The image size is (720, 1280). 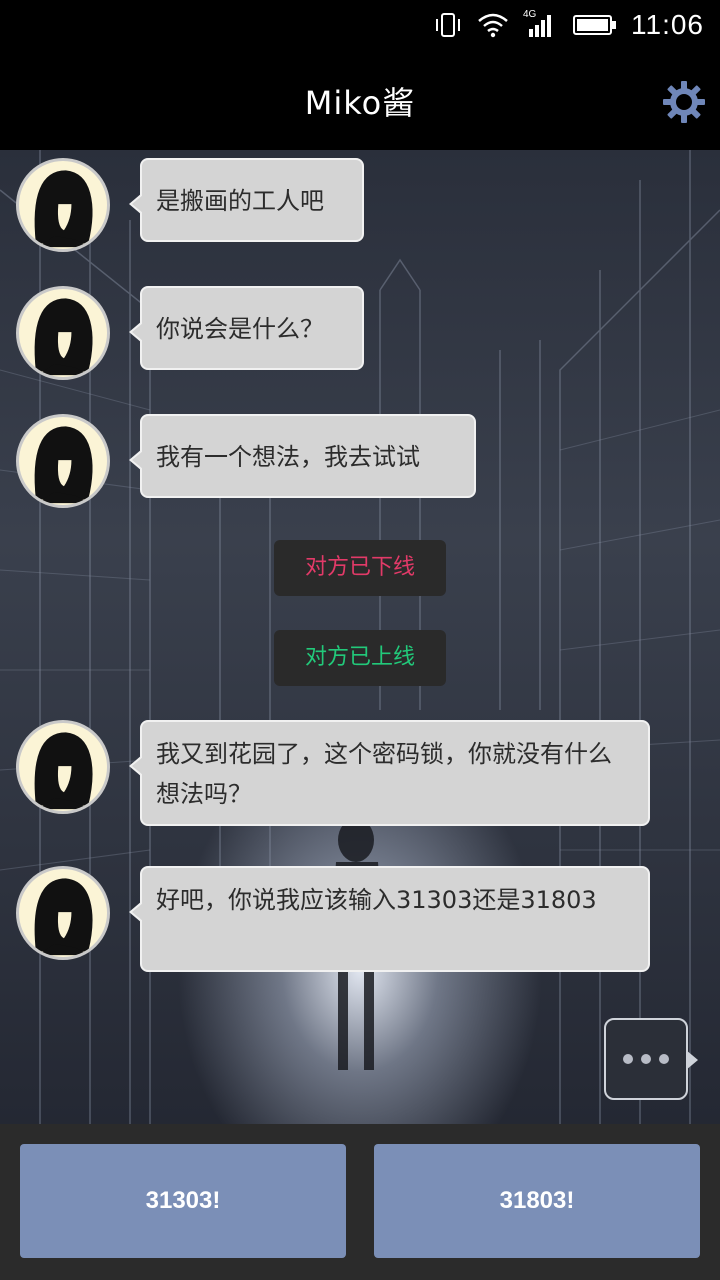 I want to click on gear-icon, so click(x=684, y=102).